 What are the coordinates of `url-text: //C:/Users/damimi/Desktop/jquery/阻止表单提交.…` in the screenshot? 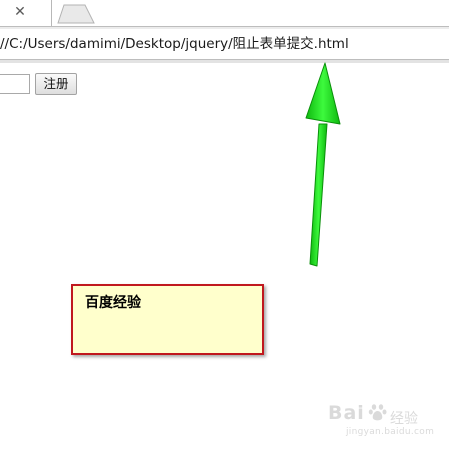 It's located at (174, 44).